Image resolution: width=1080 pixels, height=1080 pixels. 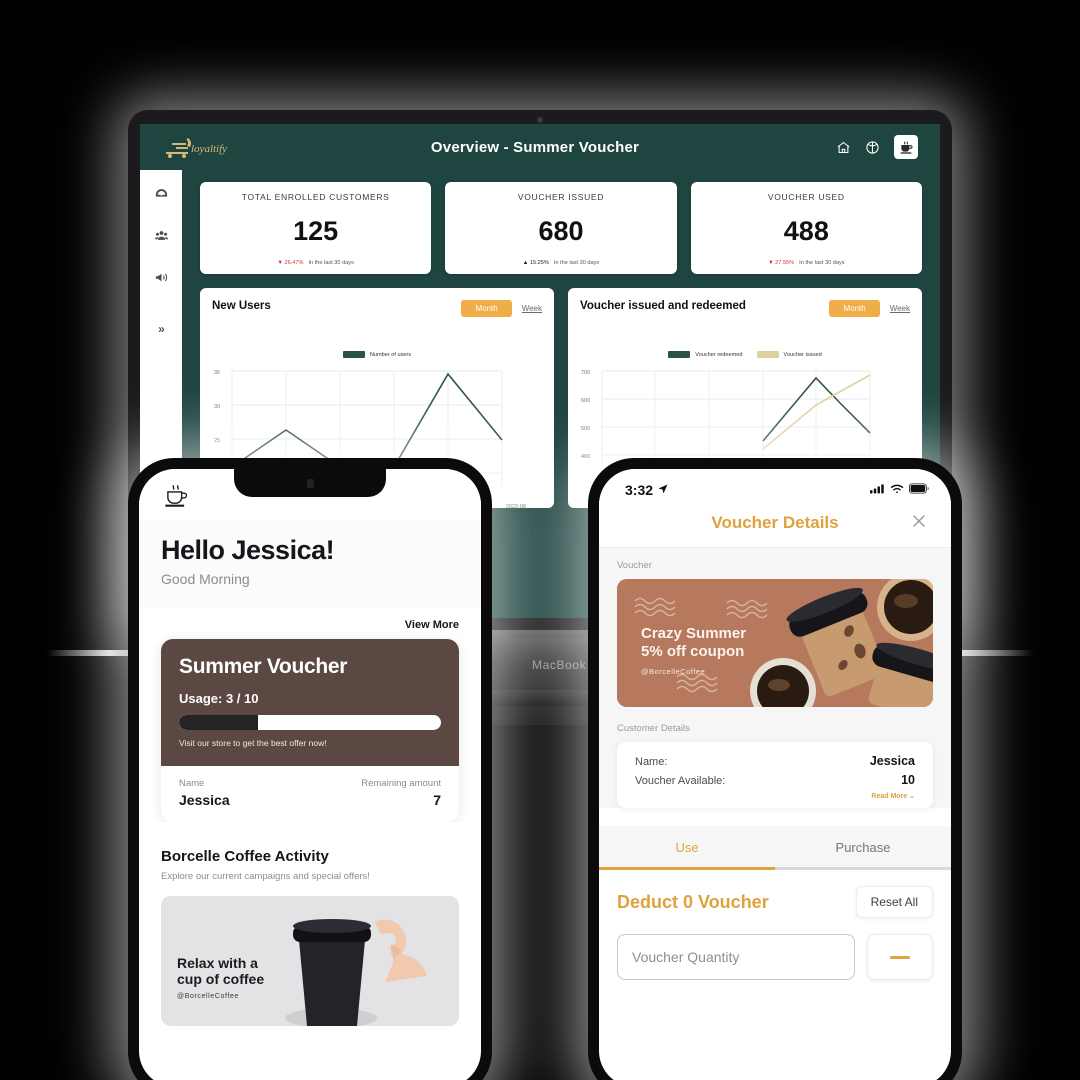 What do you see at coordinates (178, 495) in the screenshot?
I see `coffee-cup-logo-icon` at bounding box center [178, 495].